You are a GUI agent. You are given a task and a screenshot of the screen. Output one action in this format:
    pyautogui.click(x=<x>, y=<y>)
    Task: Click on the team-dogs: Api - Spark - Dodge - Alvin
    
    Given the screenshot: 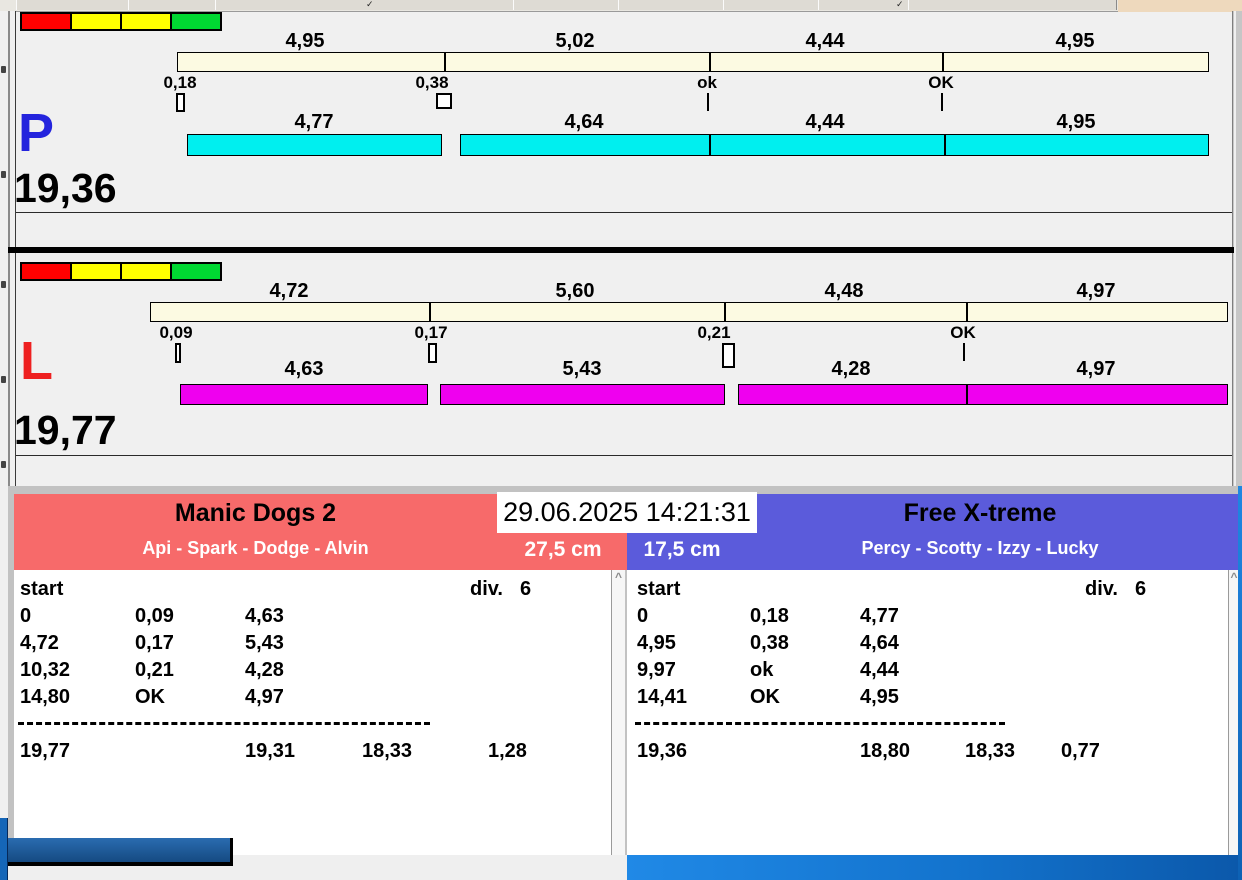 What is the action you would take?
    pyautogui.click(x=255, y=548)
    